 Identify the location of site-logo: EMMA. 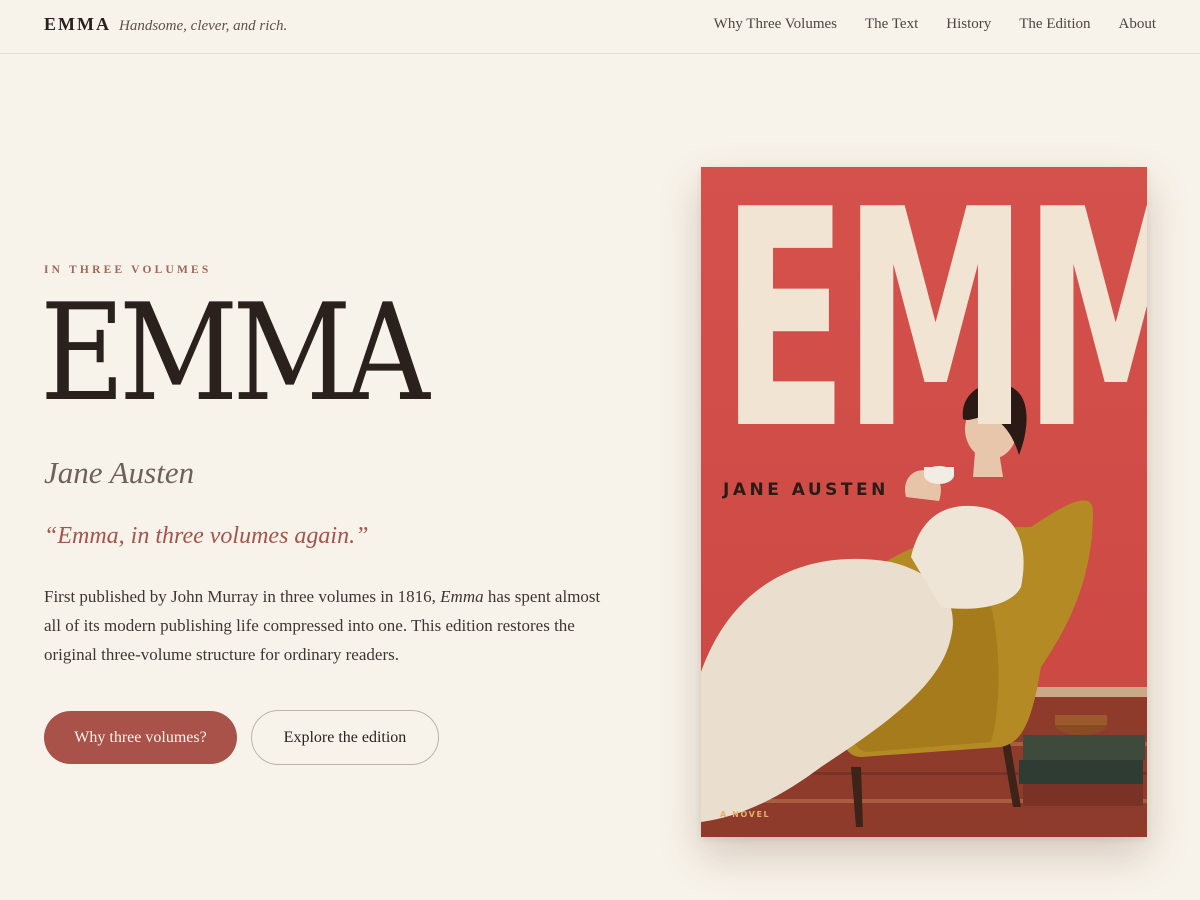
(77, 24).